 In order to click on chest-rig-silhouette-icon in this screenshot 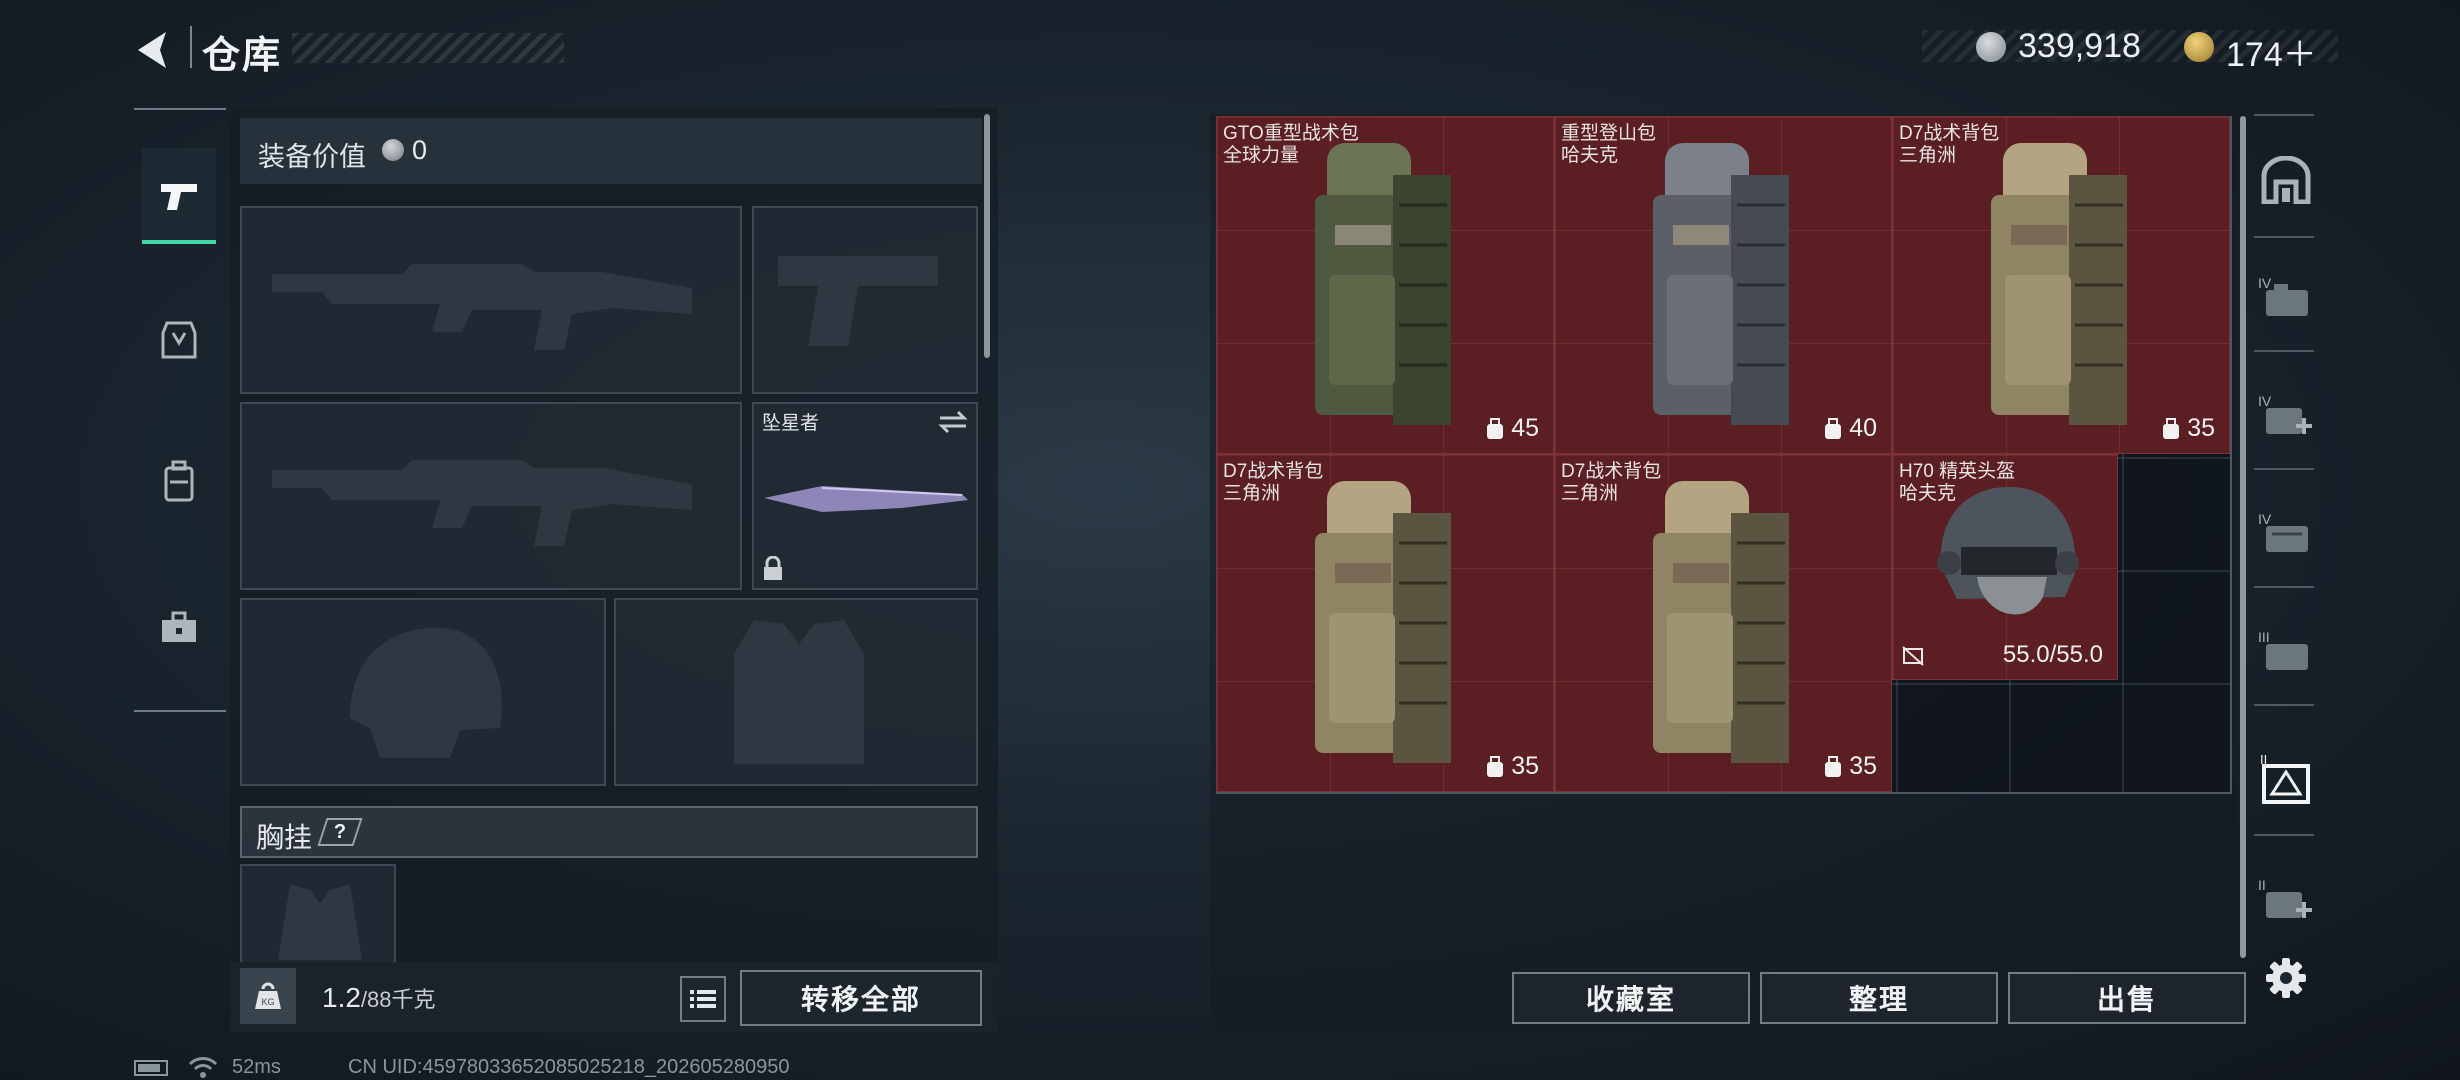, I will do `click(320, 922)`.